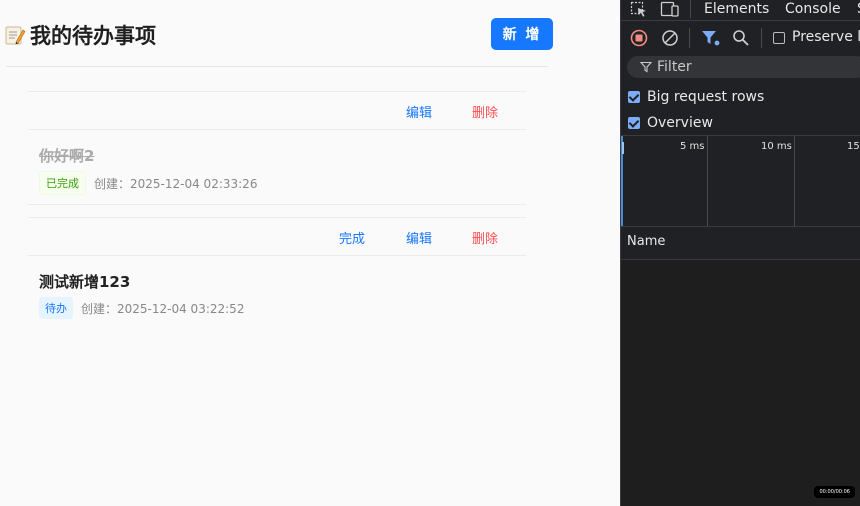  I want to click on todo-card: 编辑 删除 你好啊2 已完成 创建：2025-12-04 02:33:26, so click(277, 148).